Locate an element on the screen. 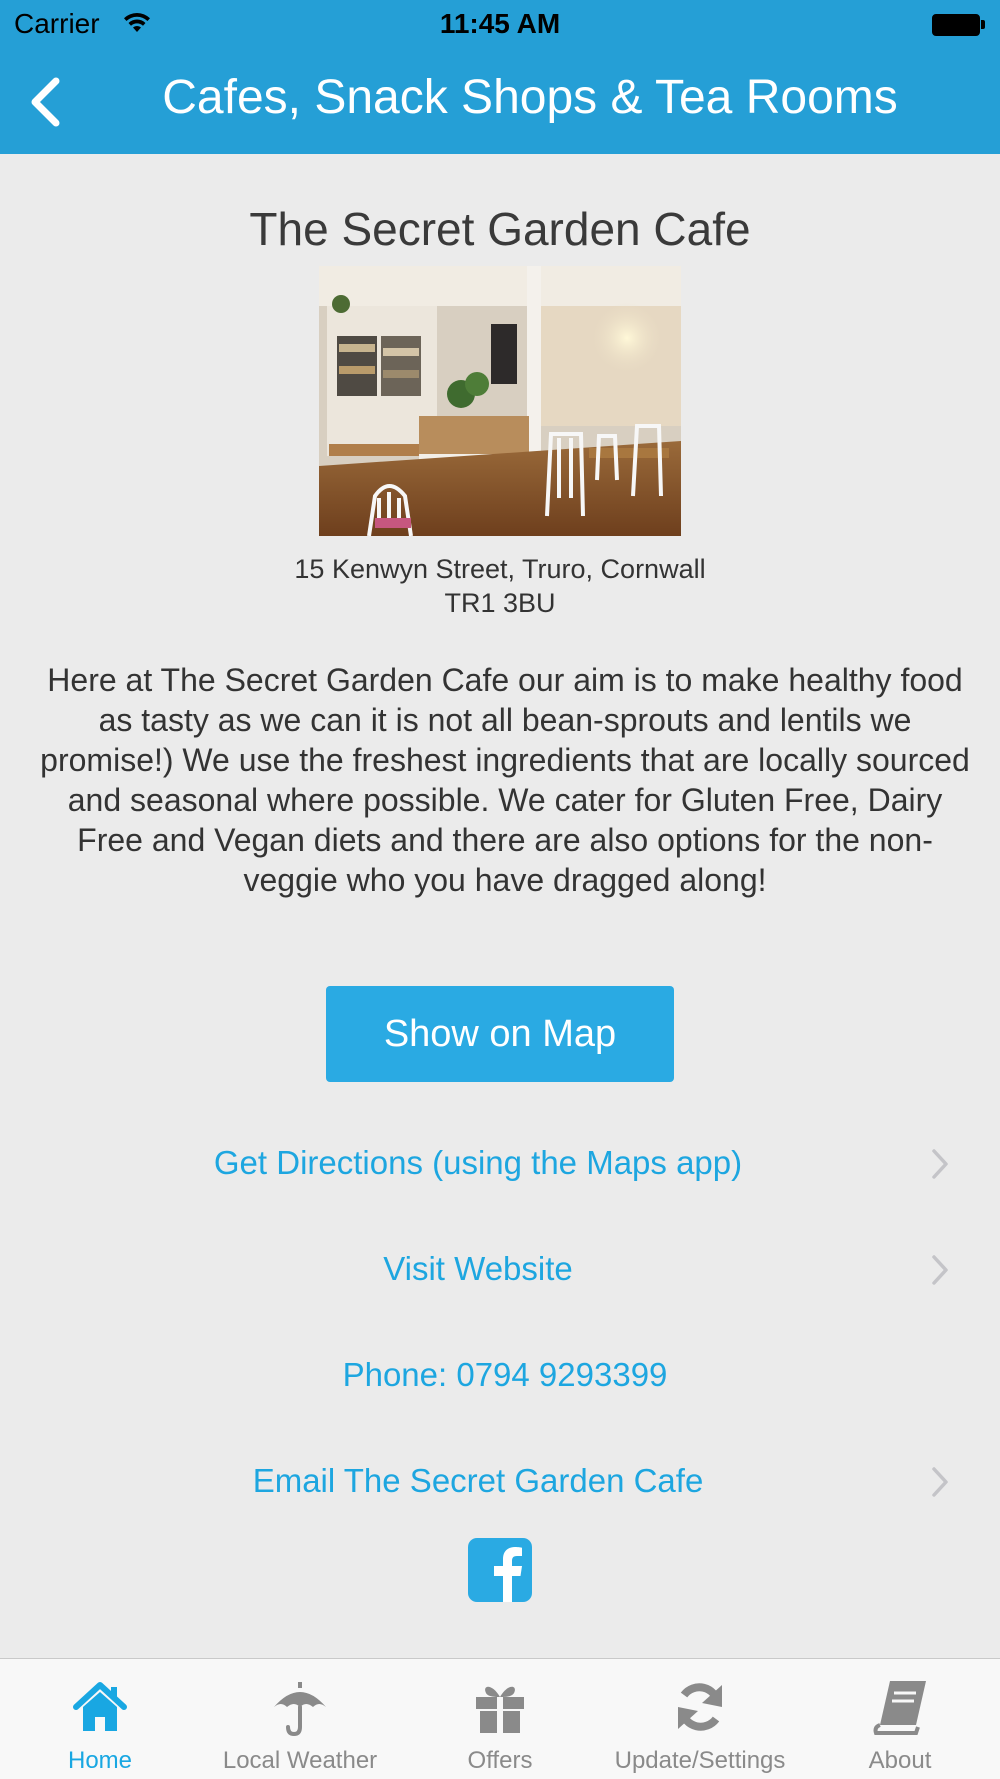 Image resolution: width=1000 pixels, height=1779 pixels. visit-website-label: Visit Website is located at coordinates (478, 1268).